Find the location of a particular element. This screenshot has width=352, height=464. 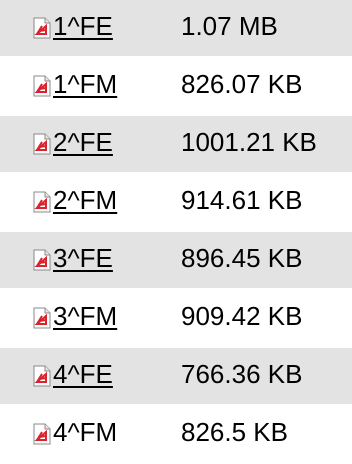

file-link: 1^FE is located at coordinates (83, 26).